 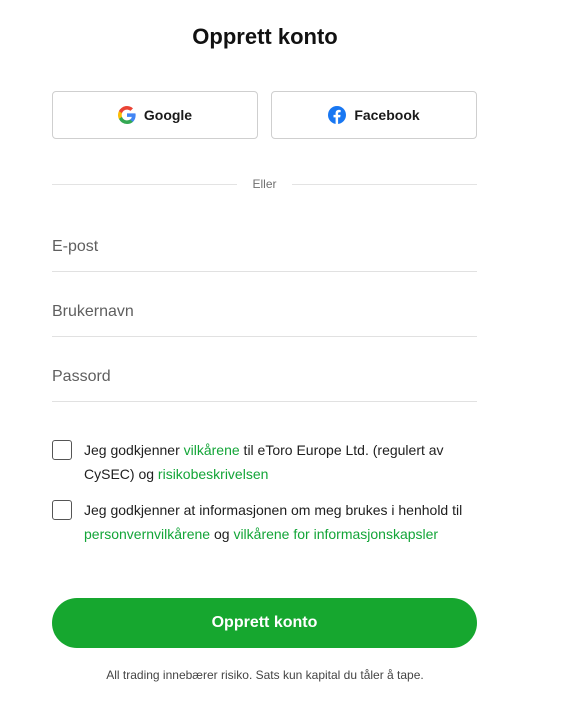 What do you see at coordinates (384, 184) in the screenshot?
I see `divider-line-right` at bounding box center [384, 184].